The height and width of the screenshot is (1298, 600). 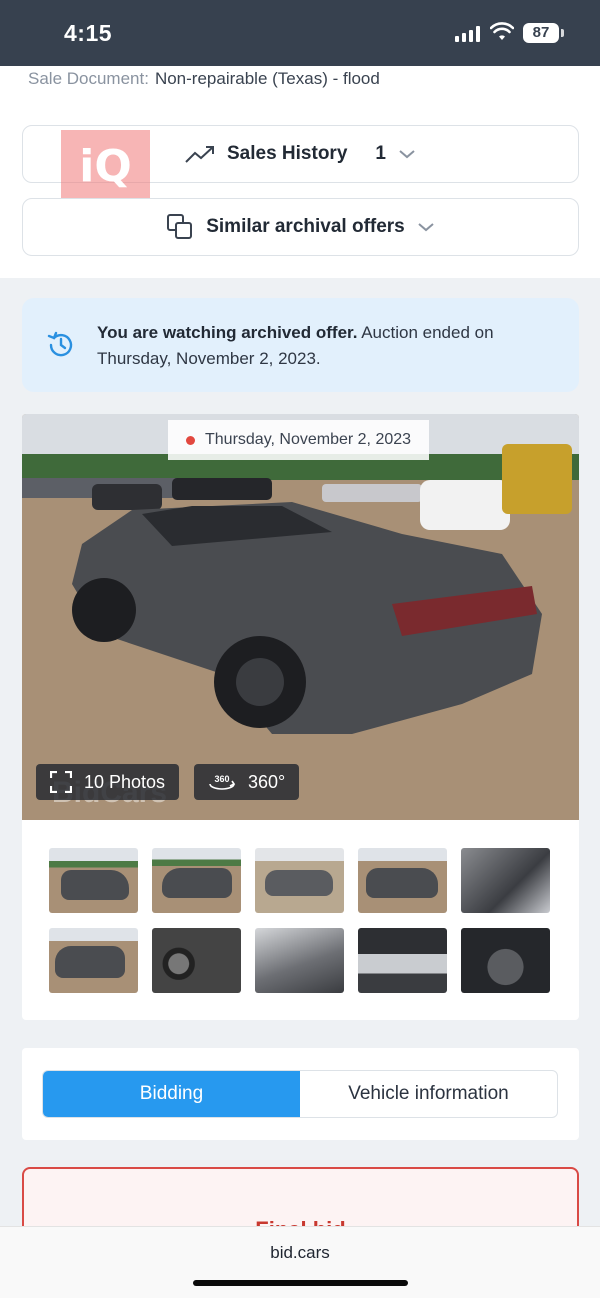 I want to click on similar-offers-accordion: Similar archival offers, so click(x=300, y=227).